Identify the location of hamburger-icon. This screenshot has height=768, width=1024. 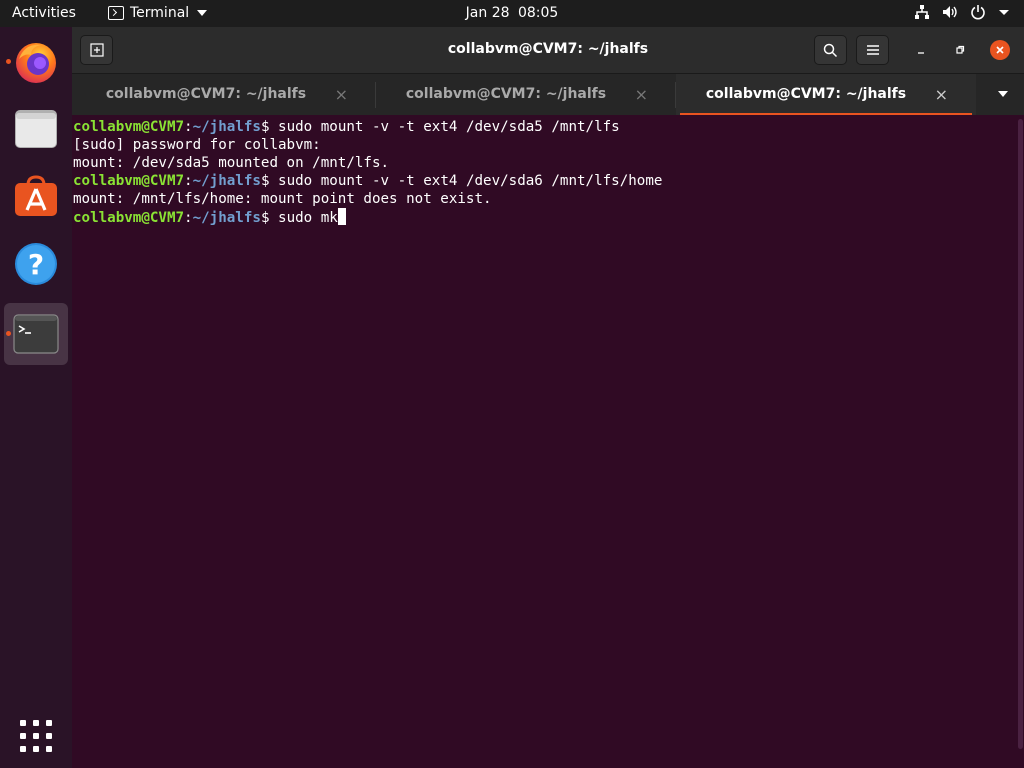
(872, 50).